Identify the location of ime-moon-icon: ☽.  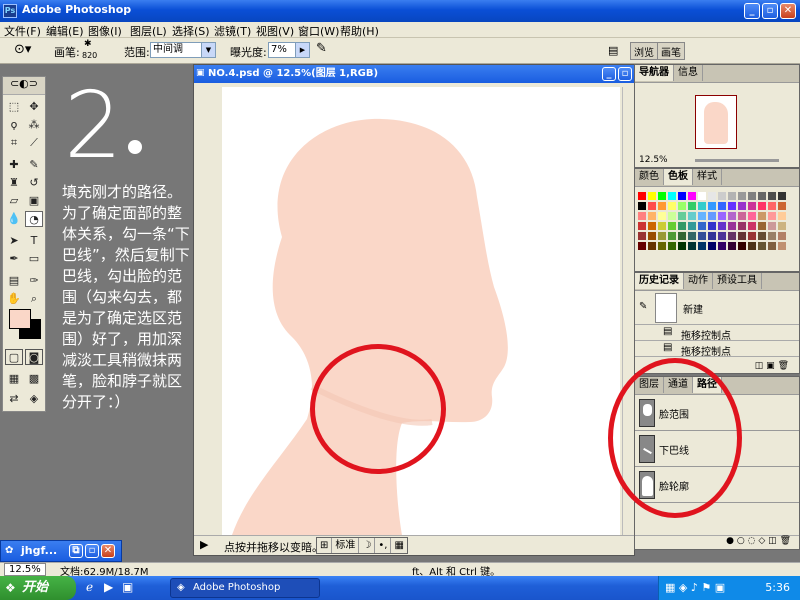
(367, 545).